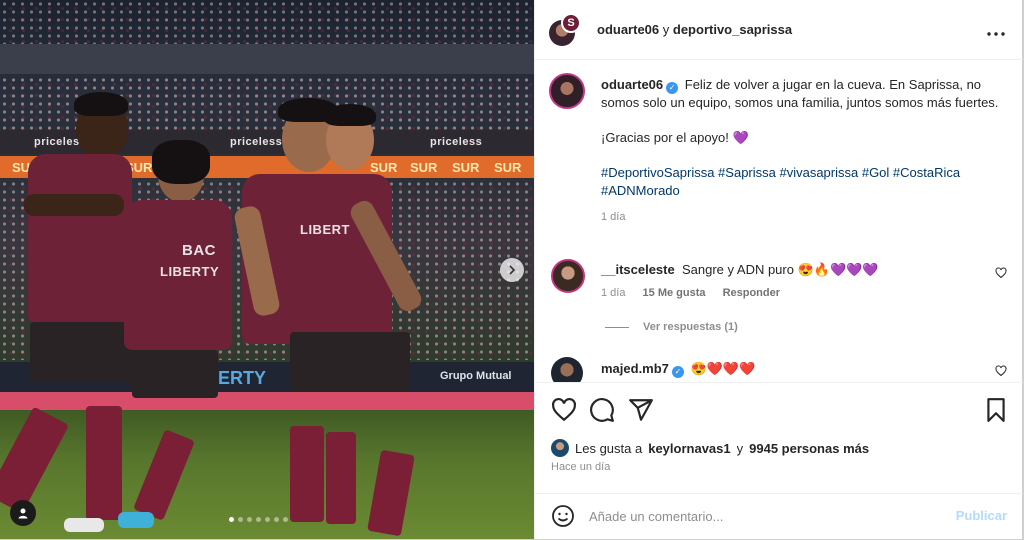 Image resolution: width=1024 pixels, height=540 pixels. What do you see at coordinates (751, 293) in the screenshot?
I see `reply-button: Responder` at bounding box center [751, 293].